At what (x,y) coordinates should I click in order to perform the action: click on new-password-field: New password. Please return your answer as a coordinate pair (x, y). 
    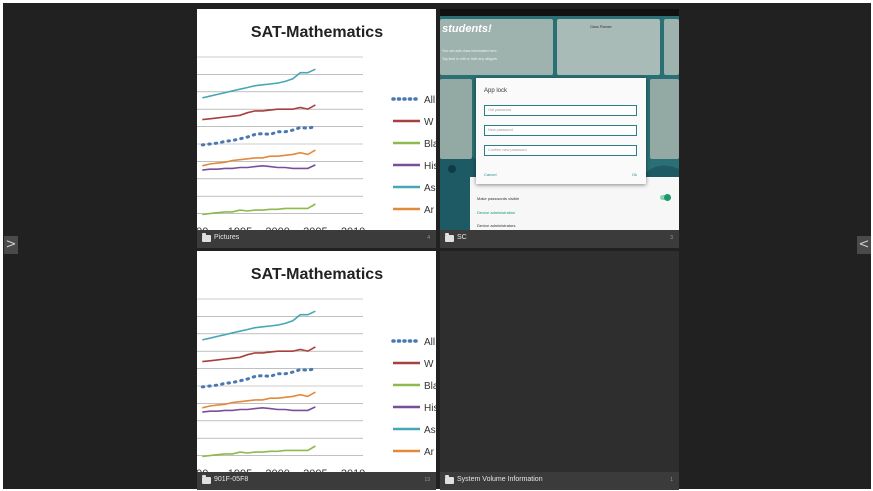
    Looking at the image, I should click on (560, 130).